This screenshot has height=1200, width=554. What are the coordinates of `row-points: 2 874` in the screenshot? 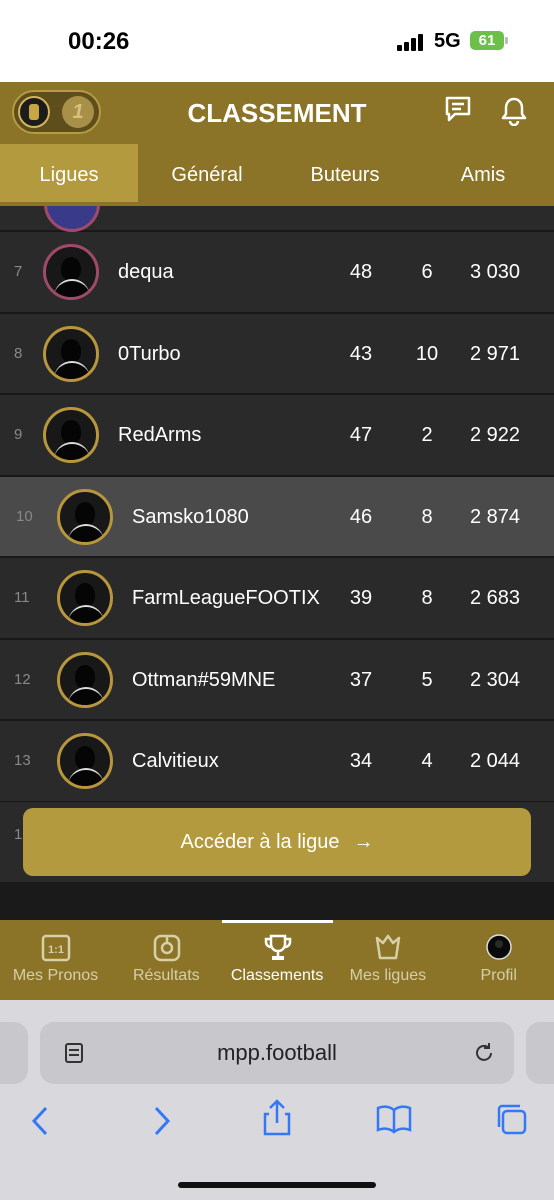 It's located at (495, 516).